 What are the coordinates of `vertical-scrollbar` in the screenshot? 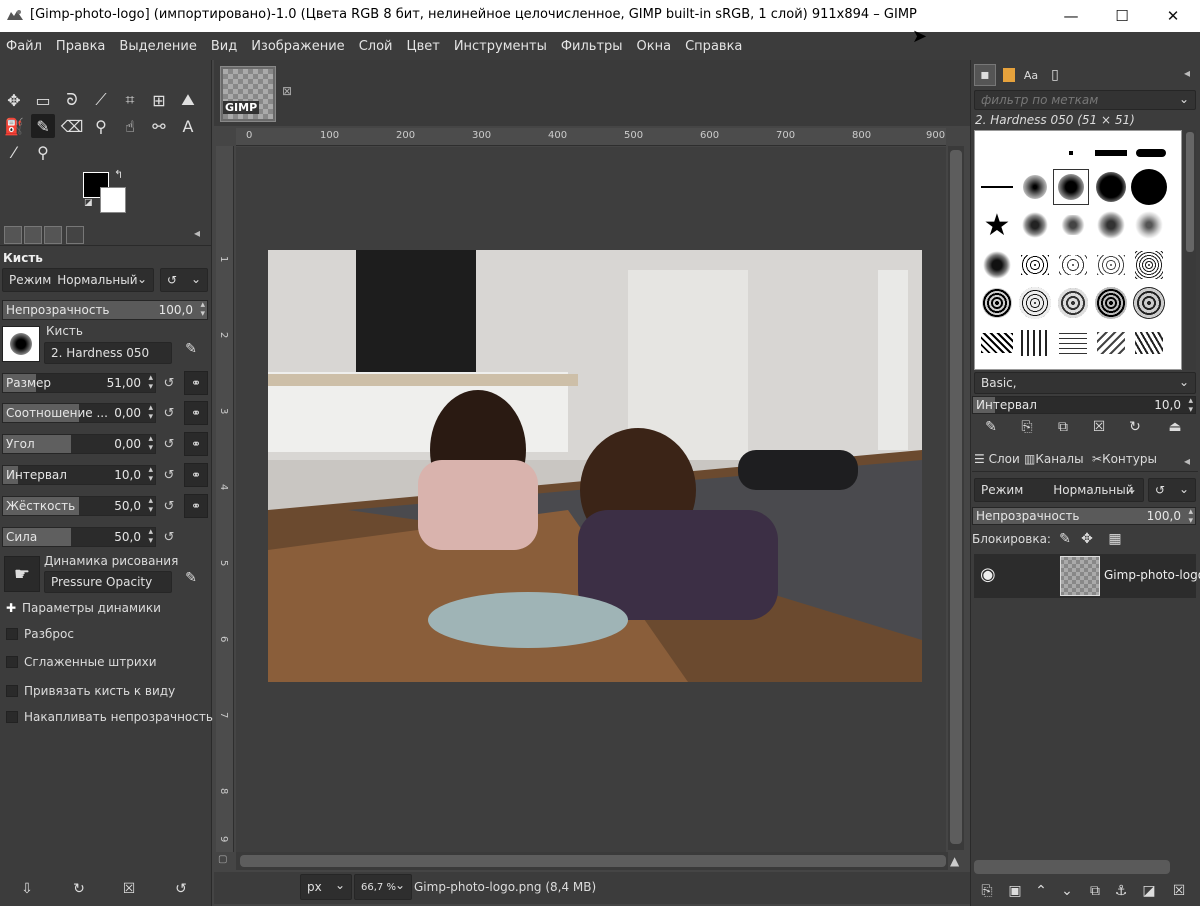 It's located at (956, 498).